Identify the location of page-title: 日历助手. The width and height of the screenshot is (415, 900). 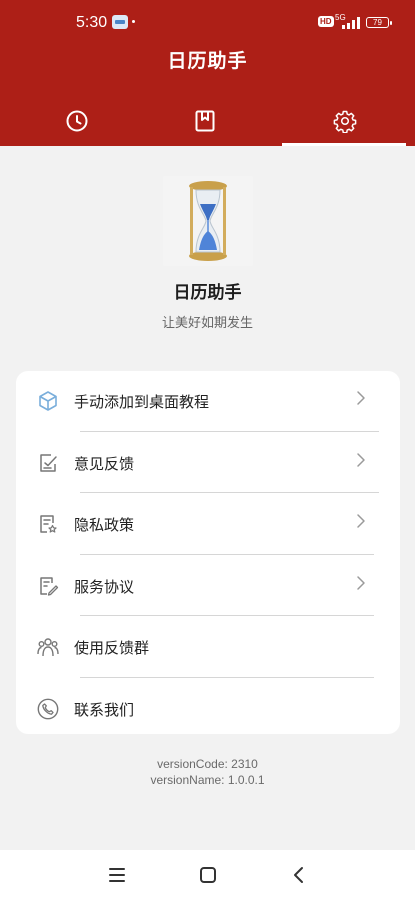
(207, 61).